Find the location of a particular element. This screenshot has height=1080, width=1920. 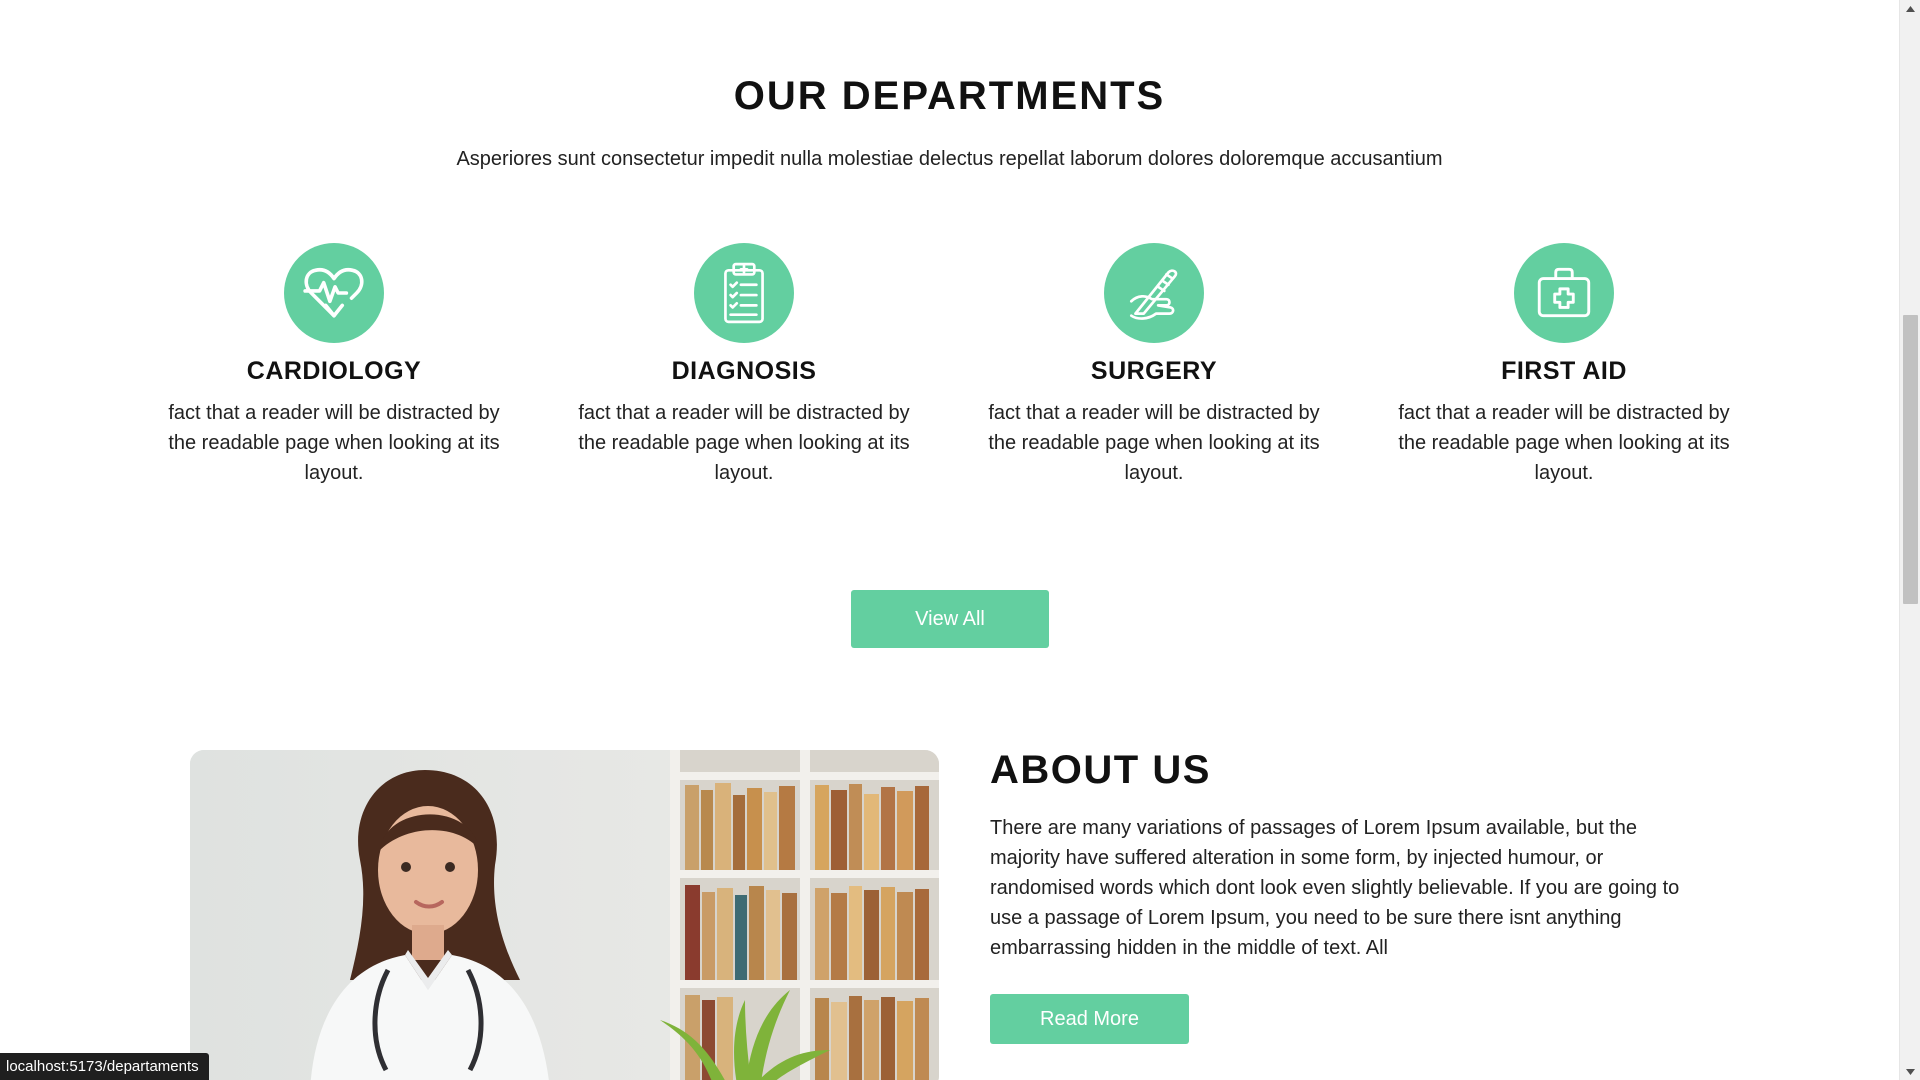

department-name: CARDIOLOGY is located at coordinates (334, 371).